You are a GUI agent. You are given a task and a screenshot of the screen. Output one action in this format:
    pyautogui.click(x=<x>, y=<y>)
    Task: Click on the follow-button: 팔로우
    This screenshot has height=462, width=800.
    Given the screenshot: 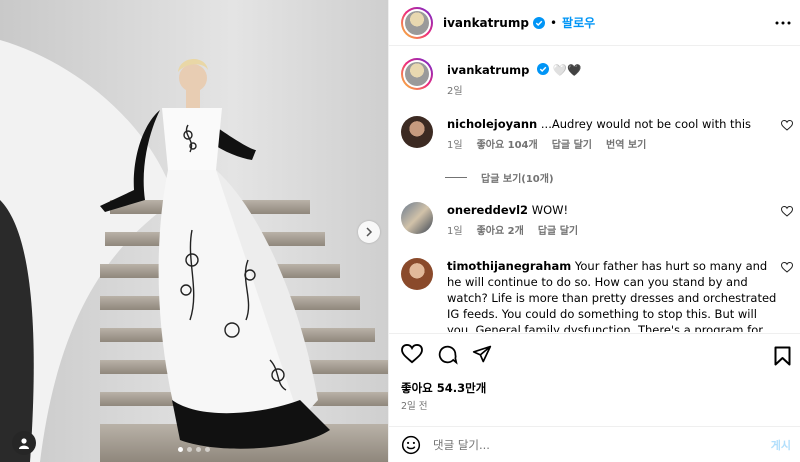 What is the action you would take?
    pyautogui.click(x=578, y=22)
    